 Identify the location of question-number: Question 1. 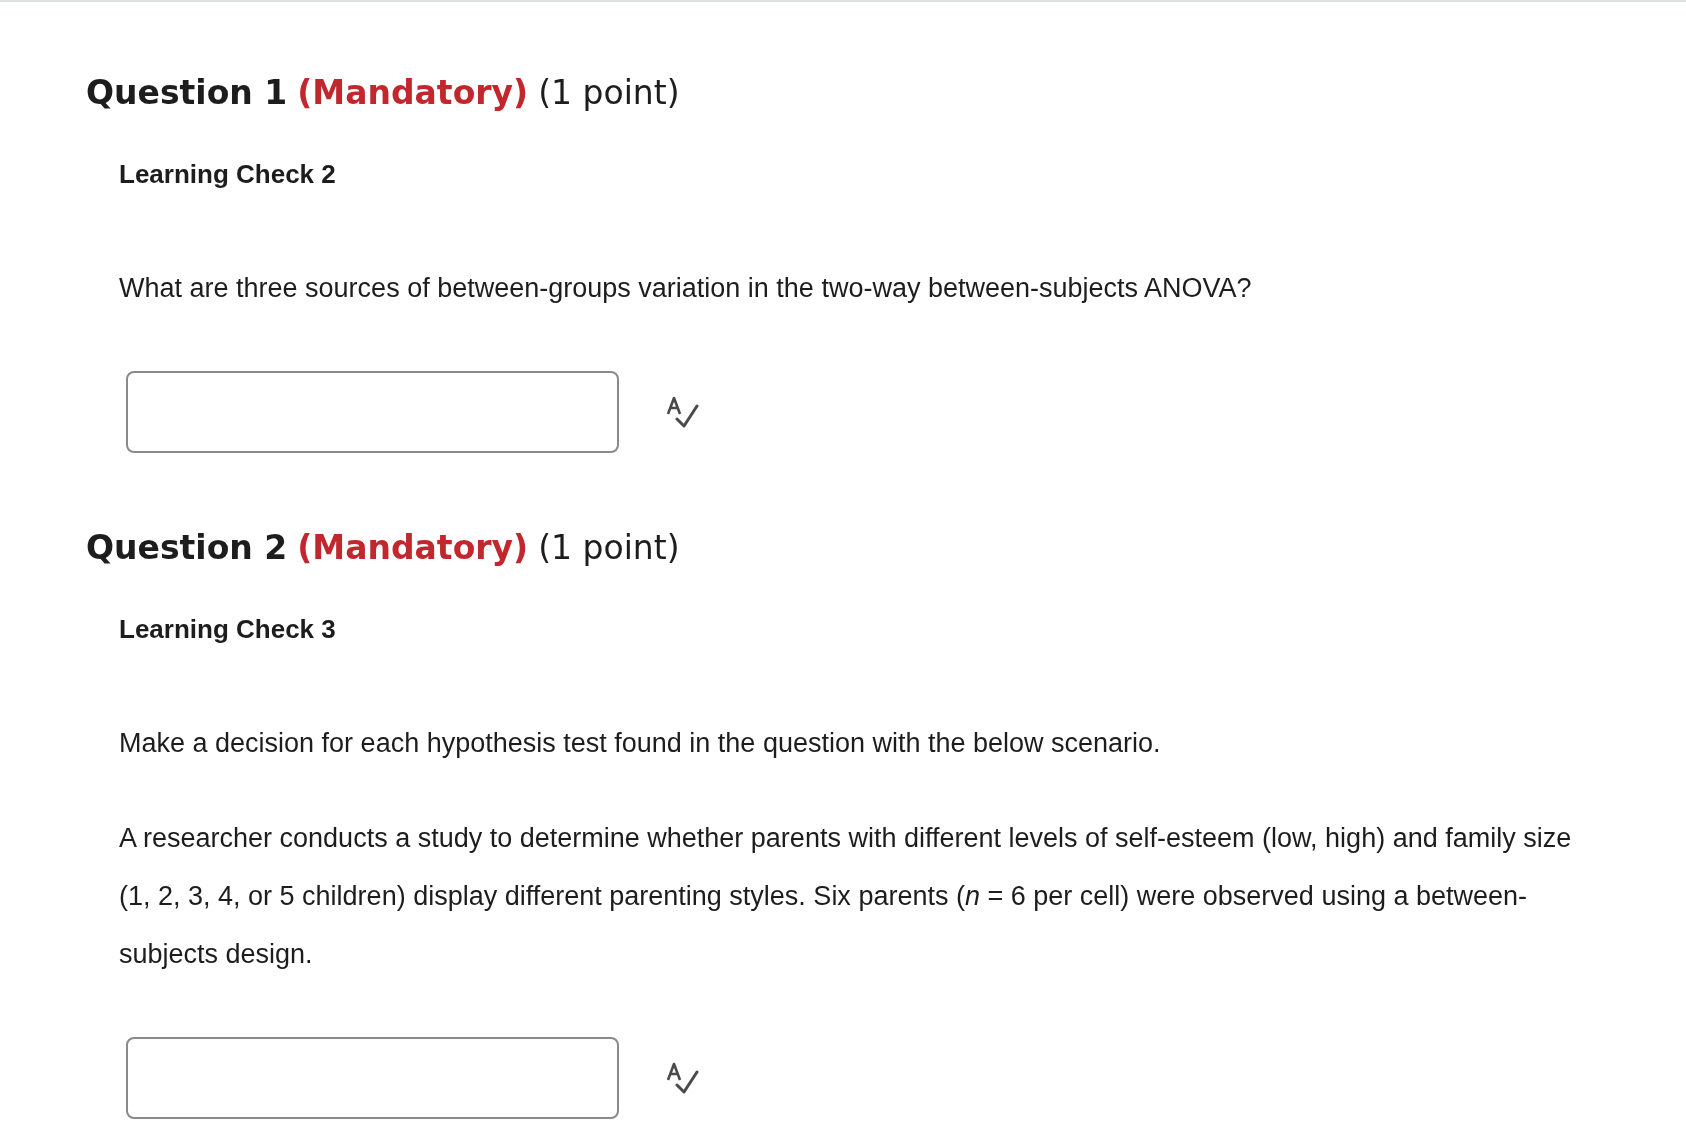
(187, 93).